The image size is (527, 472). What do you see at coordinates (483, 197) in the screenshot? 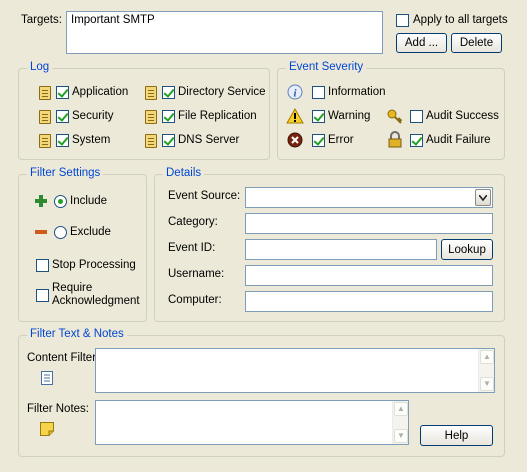
I see `chevron-down-icon` at bounding box center [483, 197].